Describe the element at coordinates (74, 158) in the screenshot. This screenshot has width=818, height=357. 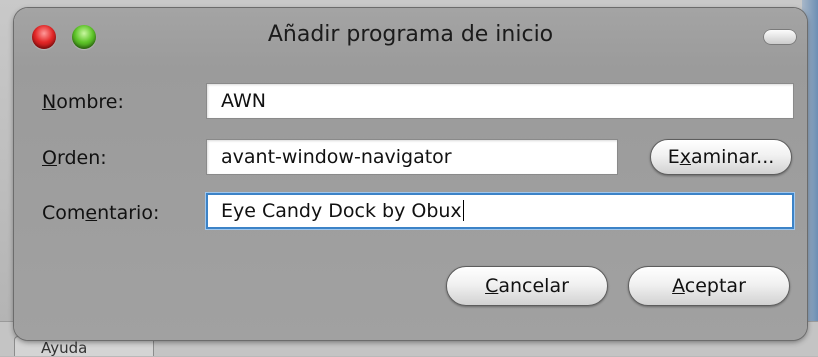
I see `orden-label: Orden:` at that location.